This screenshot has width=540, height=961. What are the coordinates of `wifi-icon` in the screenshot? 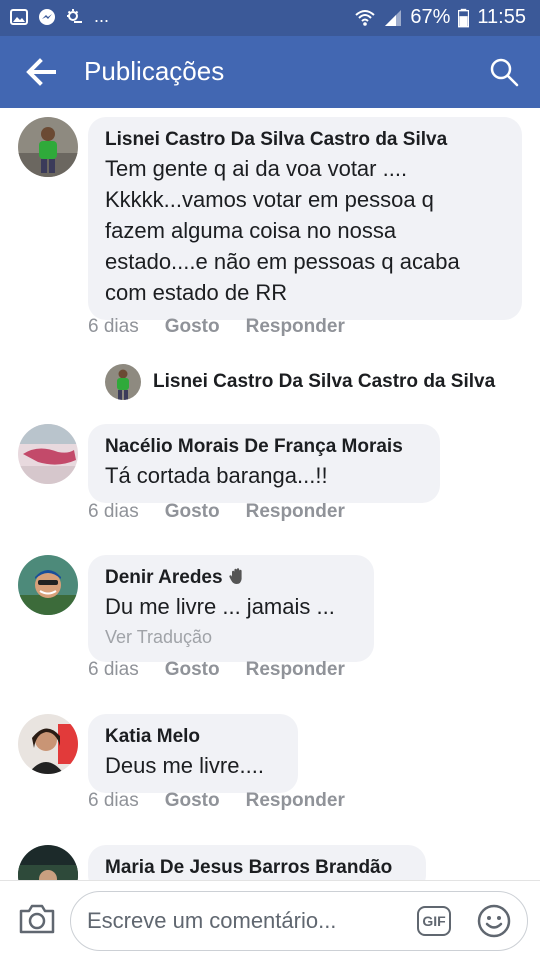 It's located at (365, 17).